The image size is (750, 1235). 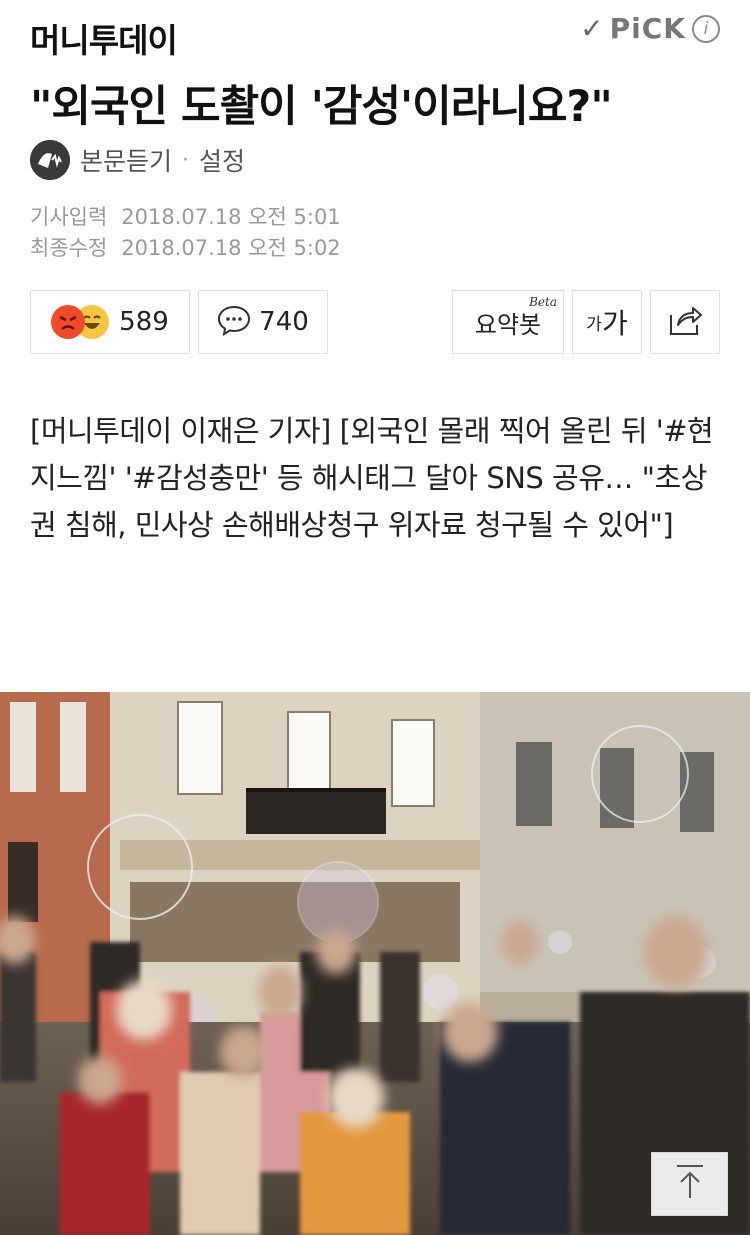 What do you see at coordinates (222, 160) in the screenshot?
I see `settings-button: 설정` at bounding box center [222, 160].